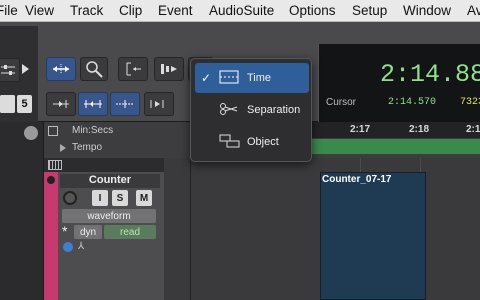  I want to click on tempo-ruler-strip, so click(390, 146).